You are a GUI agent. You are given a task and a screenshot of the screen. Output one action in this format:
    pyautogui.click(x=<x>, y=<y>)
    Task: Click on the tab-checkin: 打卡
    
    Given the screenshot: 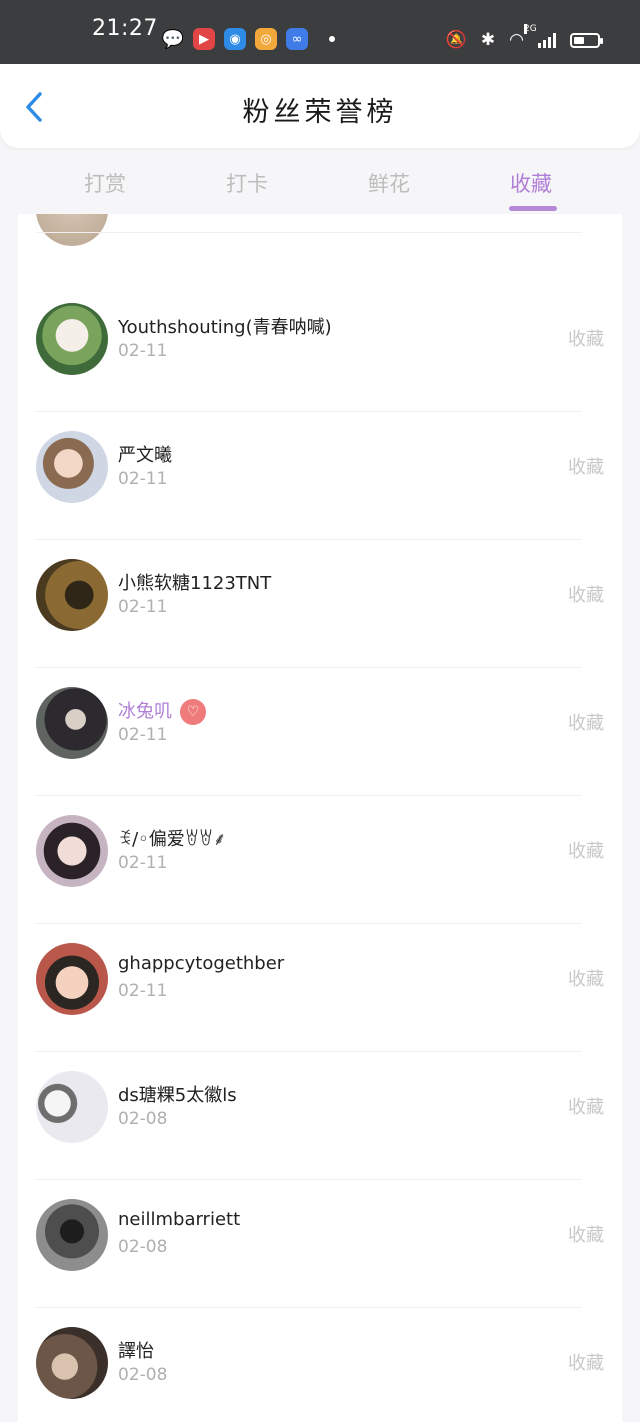 What is the action you would take?
    pyautogui.click(x=247, y=183)
    